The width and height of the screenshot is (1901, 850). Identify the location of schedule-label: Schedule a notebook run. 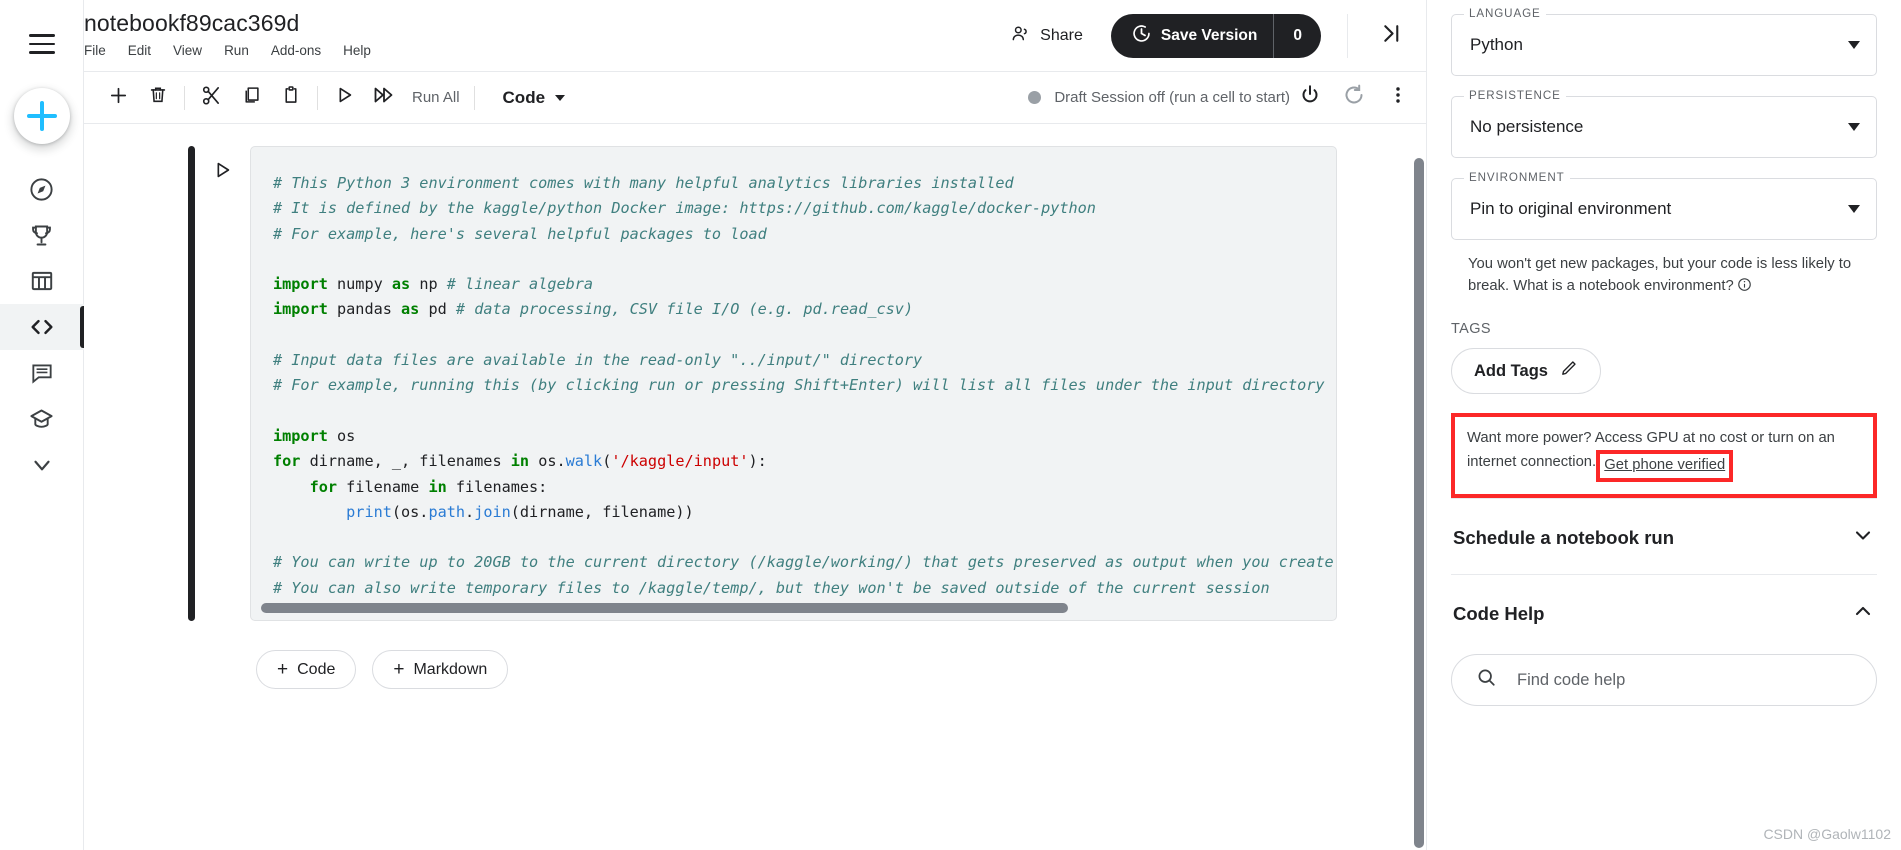
(1563, 537).